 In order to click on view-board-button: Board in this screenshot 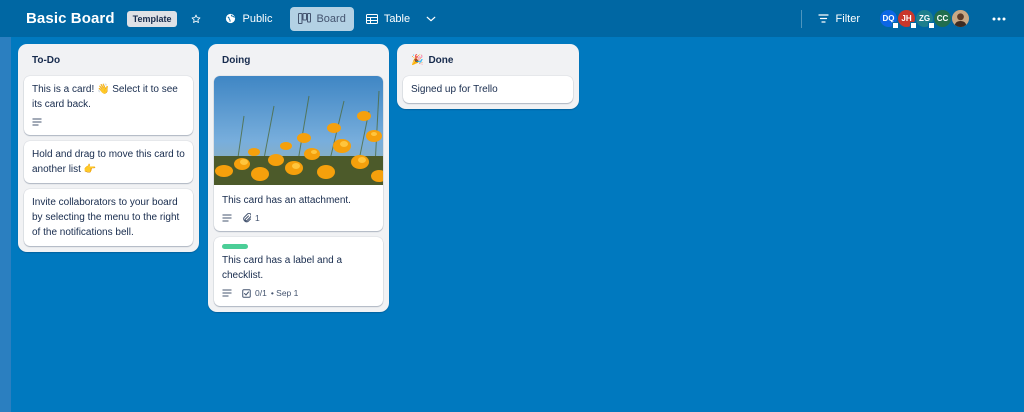, I will do `click(322, 18)`.